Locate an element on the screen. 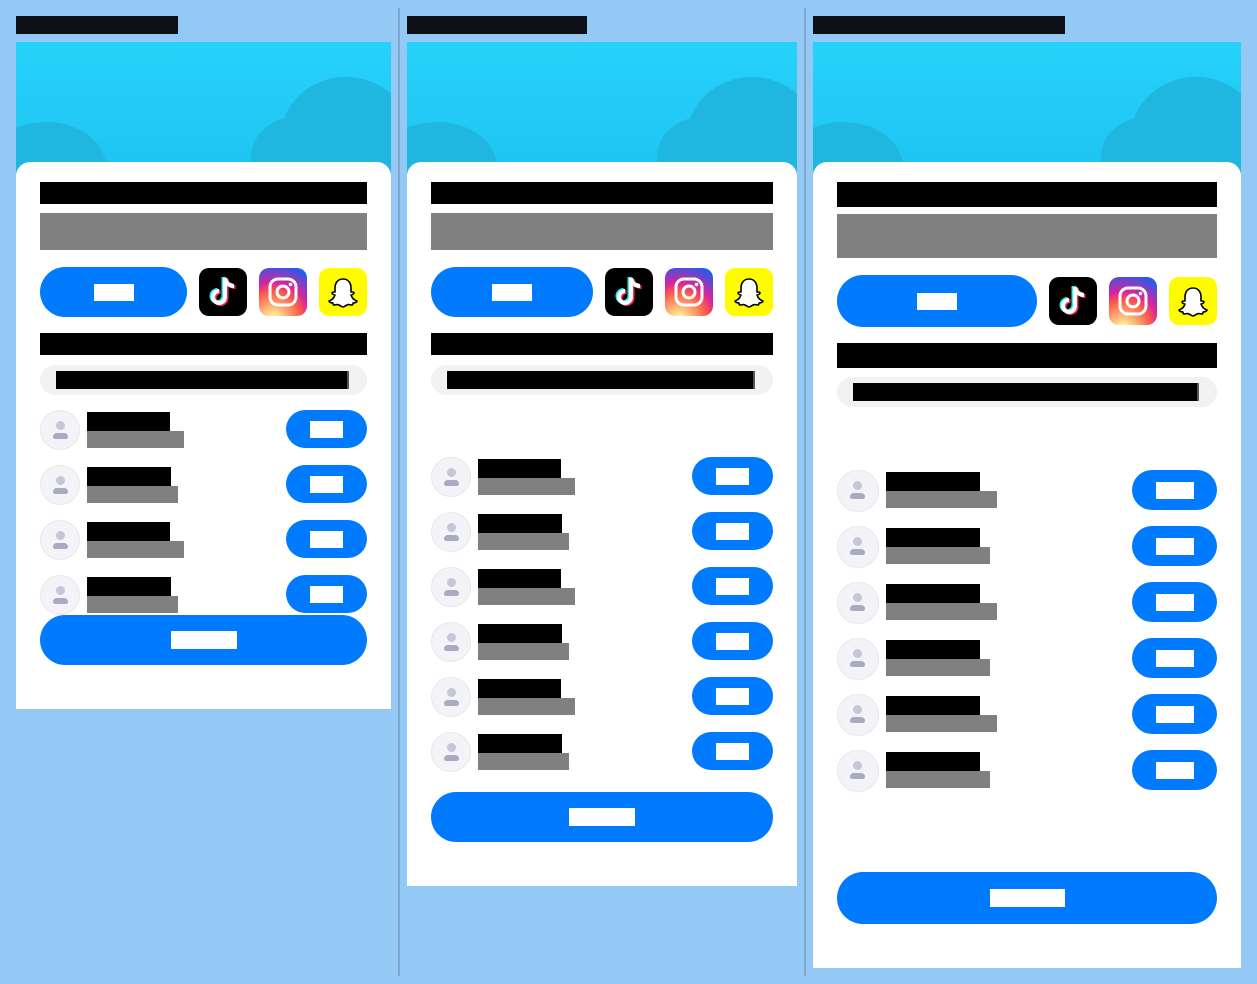  search-input-value is located at coordinates (1025, 392).